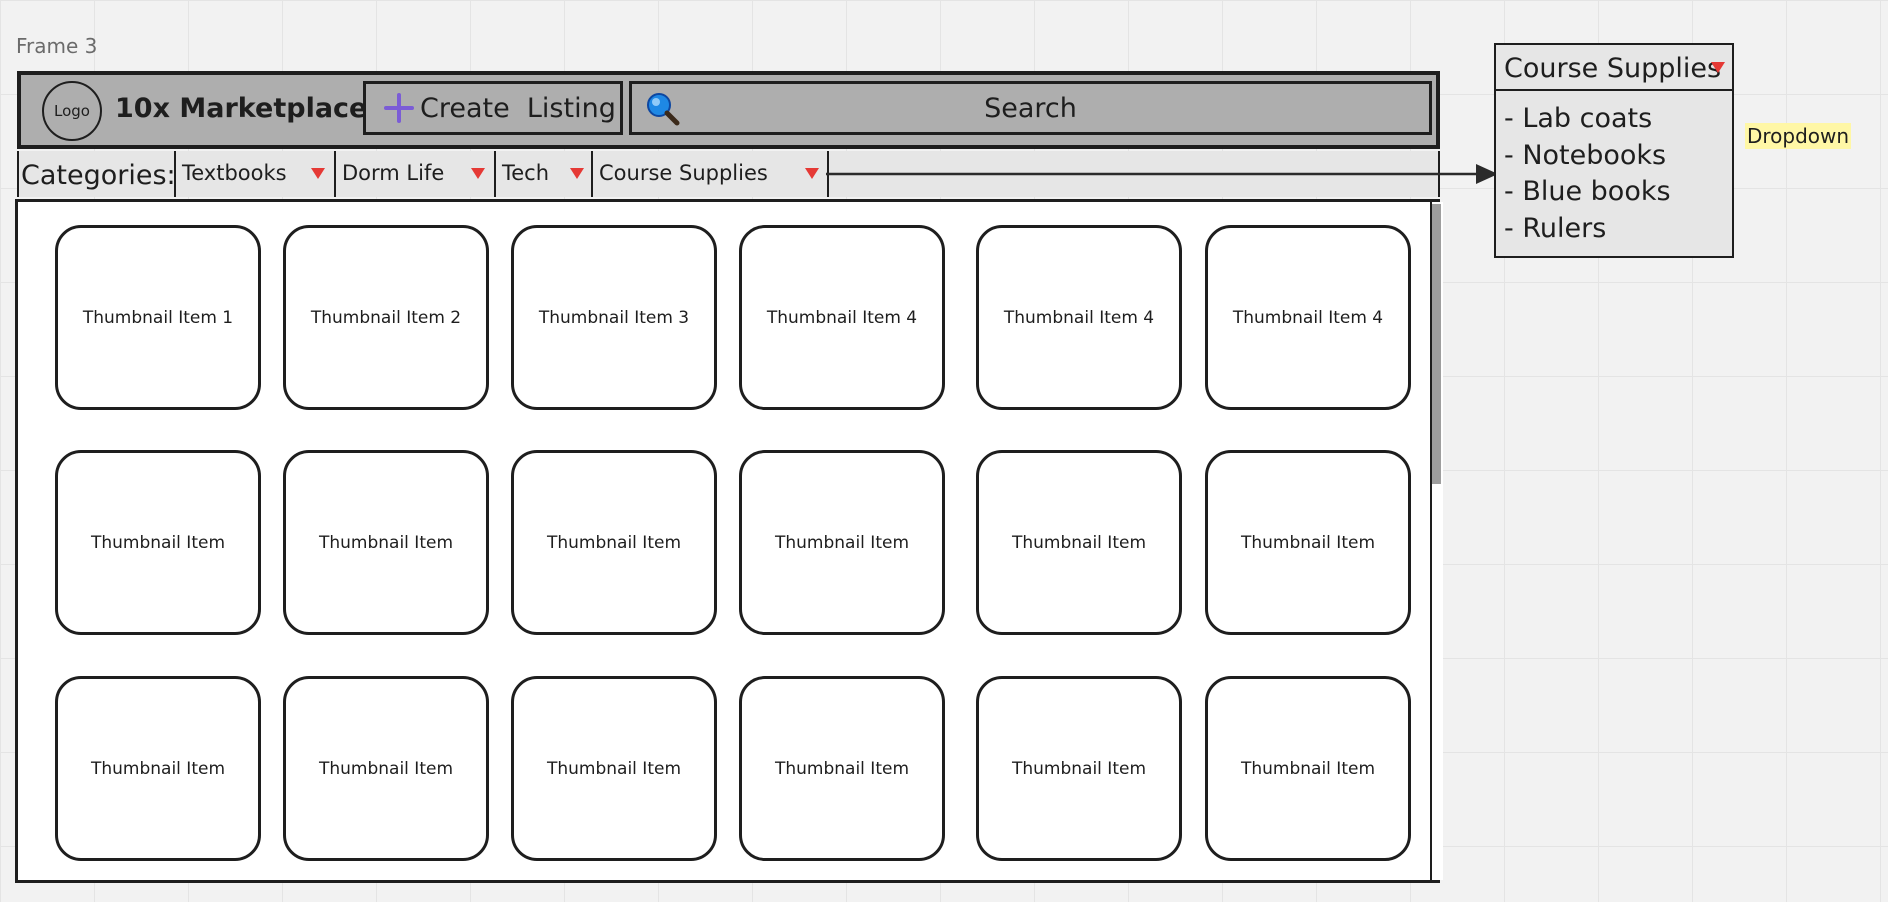 The width and height of the screenshot is (1888, 902). Describe the element at coordinates (386, 317) in the screenshot. I see `thumbnail-item: Thumbnail Item 2` at that location.